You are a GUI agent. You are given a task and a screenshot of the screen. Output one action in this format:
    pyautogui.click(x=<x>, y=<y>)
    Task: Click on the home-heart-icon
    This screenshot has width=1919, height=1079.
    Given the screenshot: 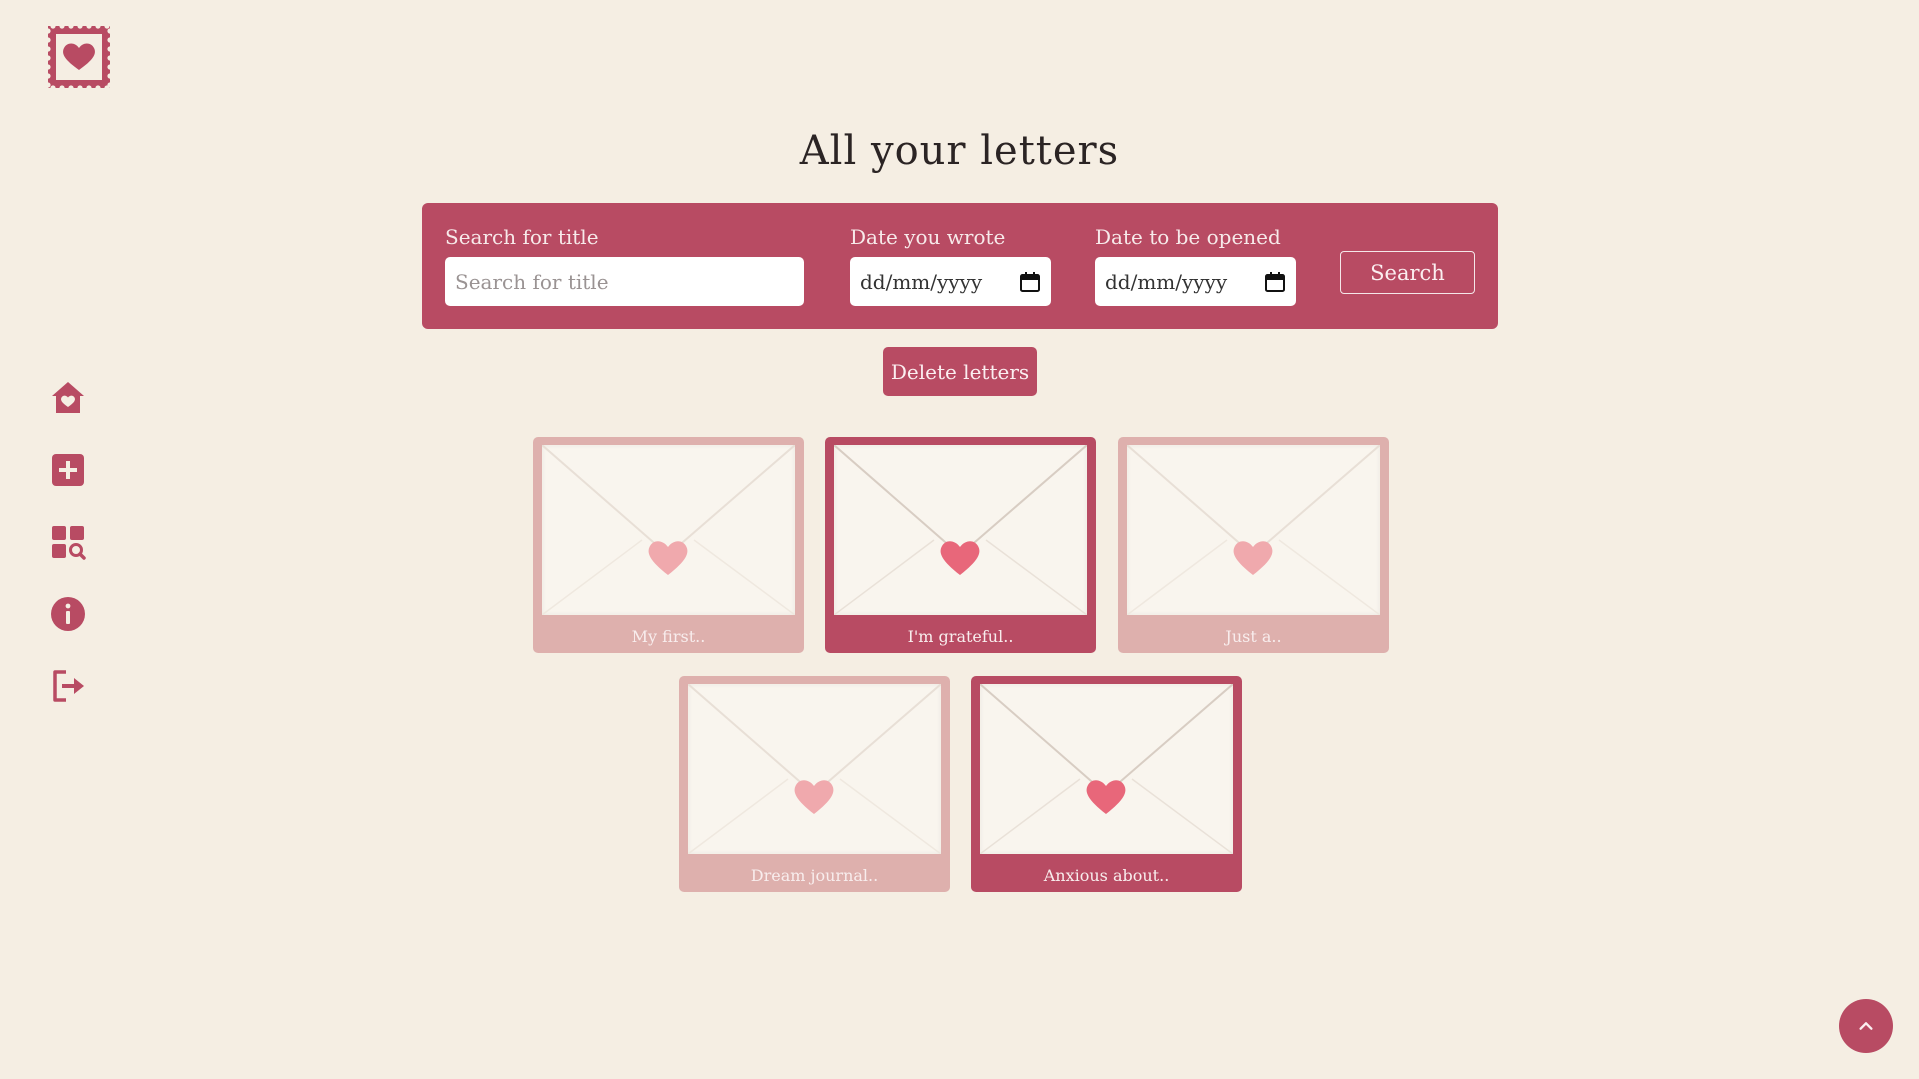 What is the action you would take?
    pyautogui.click(x=68, y=397)
    